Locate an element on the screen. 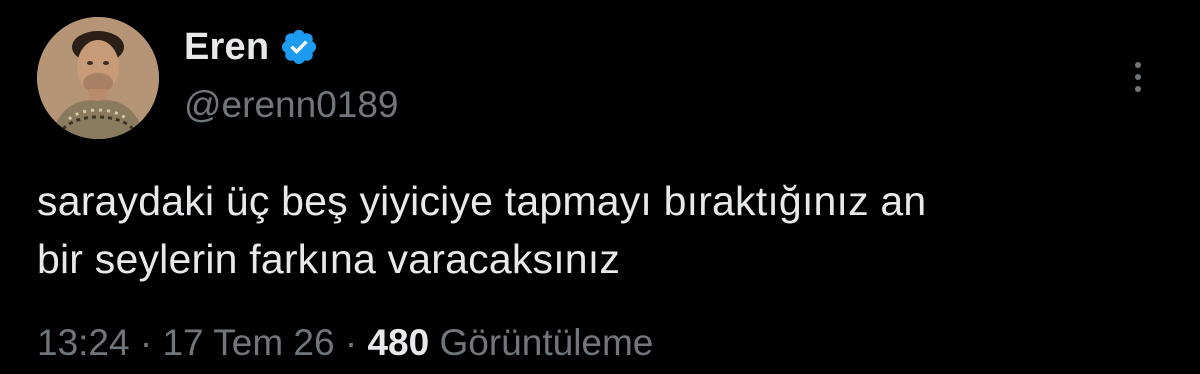 The width and height of the screenshot is (1200, 374). tweet-text-line: bir seylerin farkına varacaksınız is located at coordinates (329, 259).